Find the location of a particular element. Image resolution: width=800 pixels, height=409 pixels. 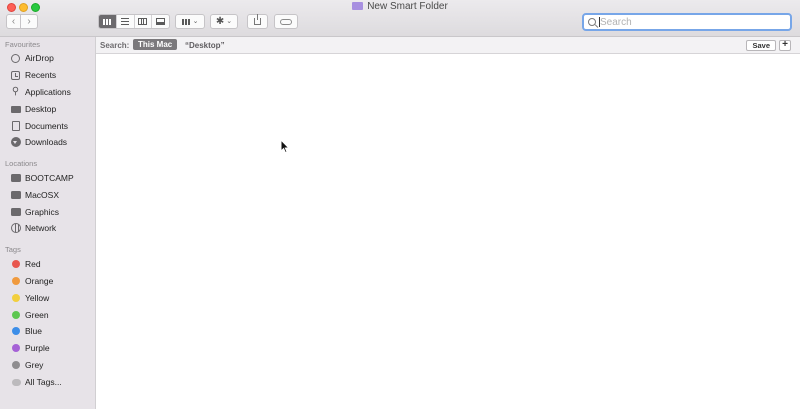

sidebar-item-label: Purple is located at coordinates (37, 348).